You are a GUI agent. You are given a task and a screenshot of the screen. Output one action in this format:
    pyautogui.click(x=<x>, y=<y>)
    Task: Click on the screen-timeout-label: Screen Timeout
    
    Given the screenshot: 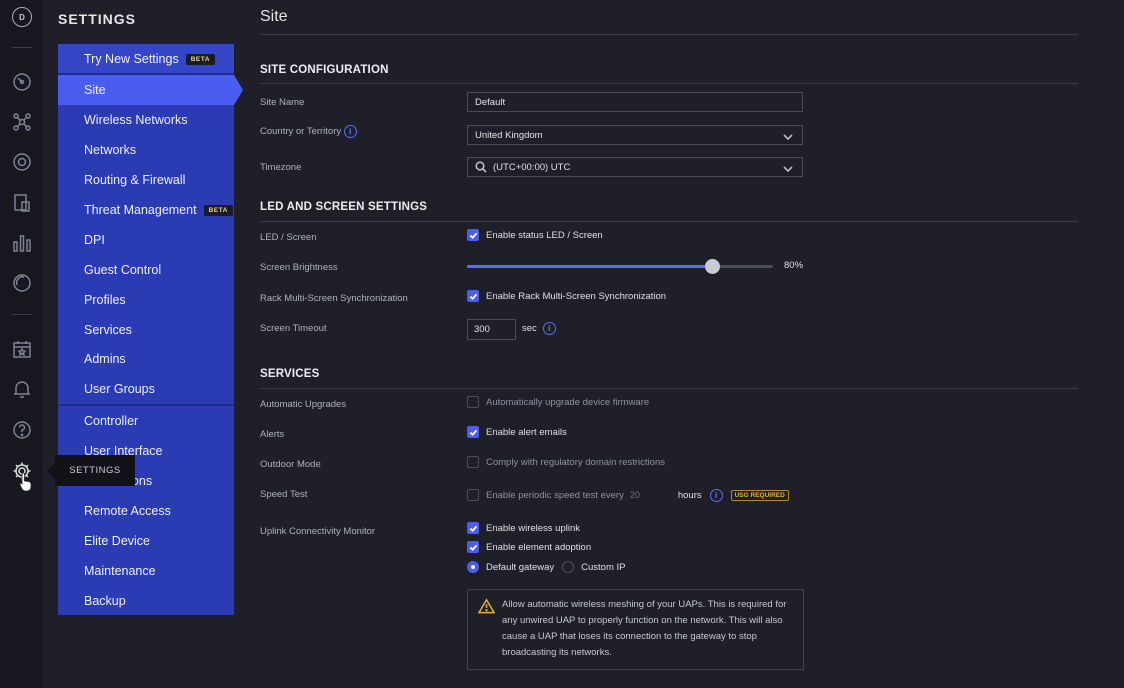 What is the action you would take?
    pyautogui.click(x=293, y=328)
    